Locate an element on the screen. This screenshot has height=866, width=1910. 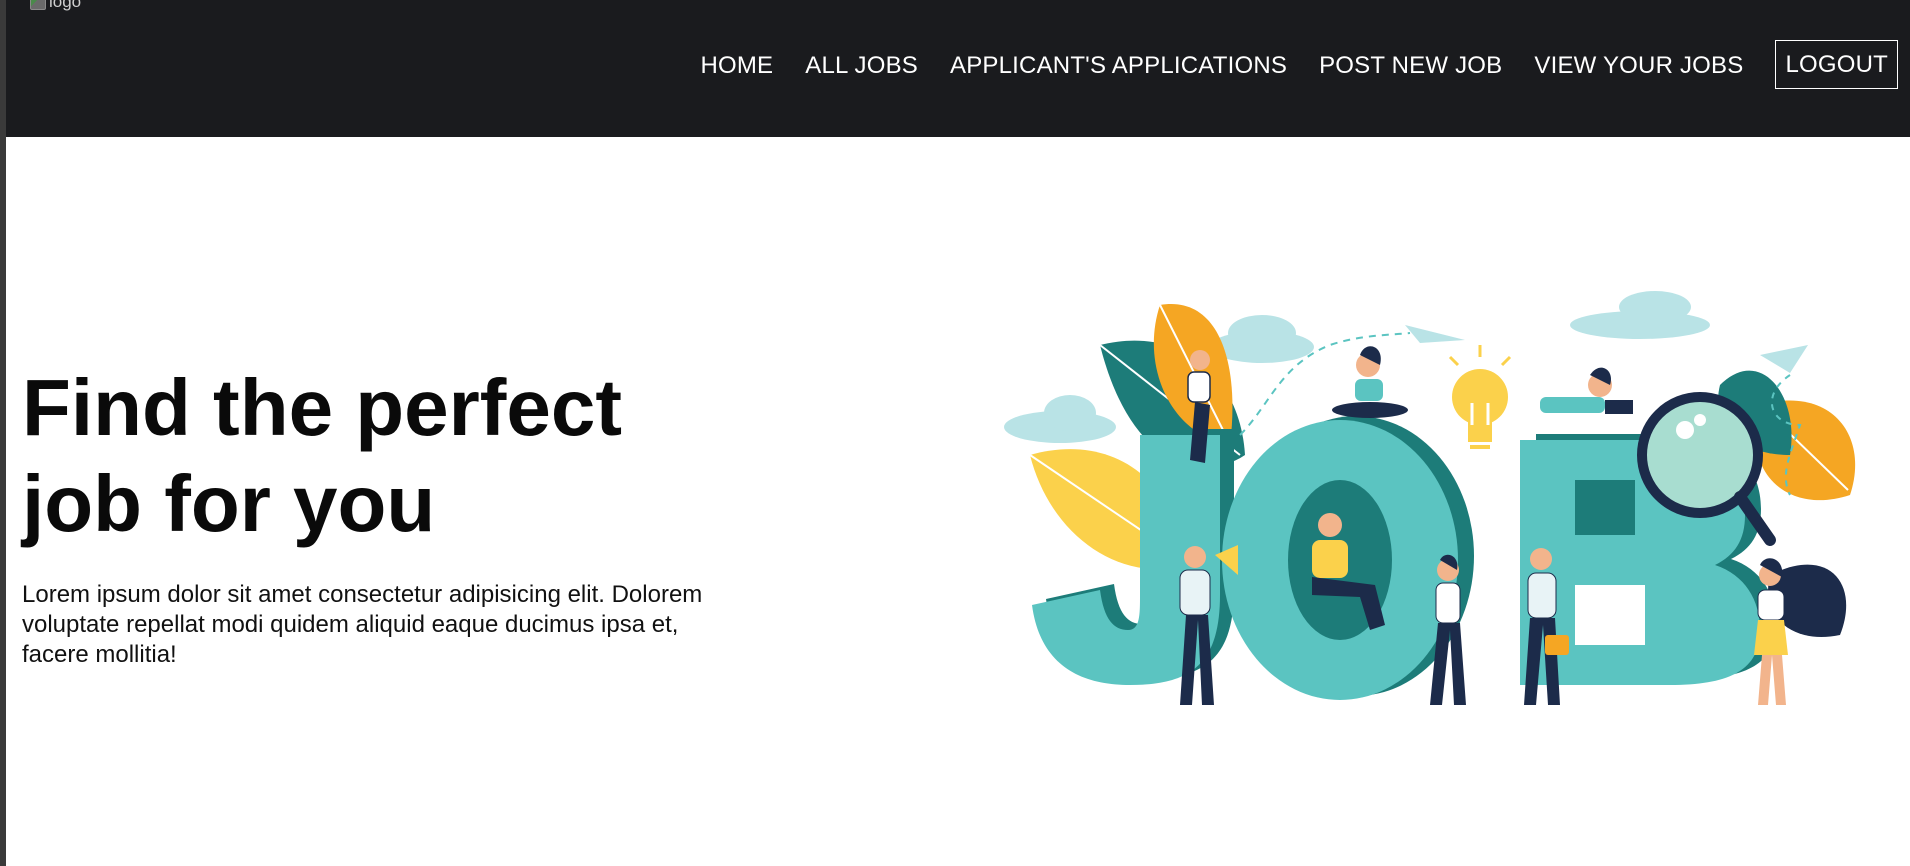
hero-description-line-3: facere mollitia! is located at coordinates (99, 654).